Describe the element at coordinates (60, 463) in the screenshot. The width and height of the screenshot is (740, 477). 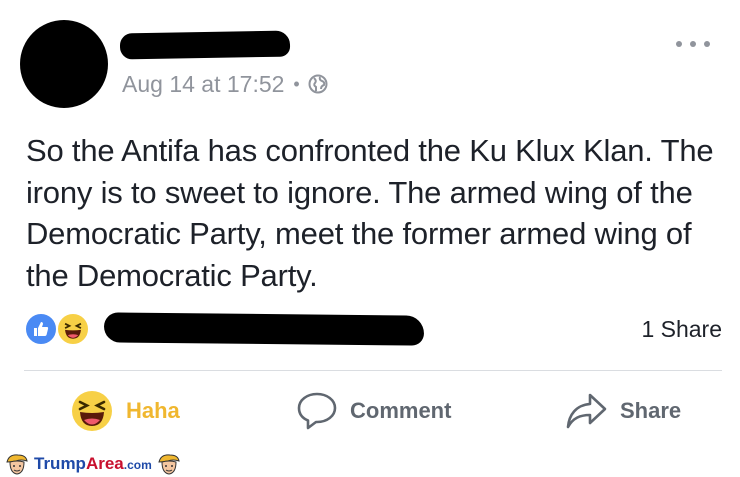
I see `watermark-brand-part1: Trump` at that location.